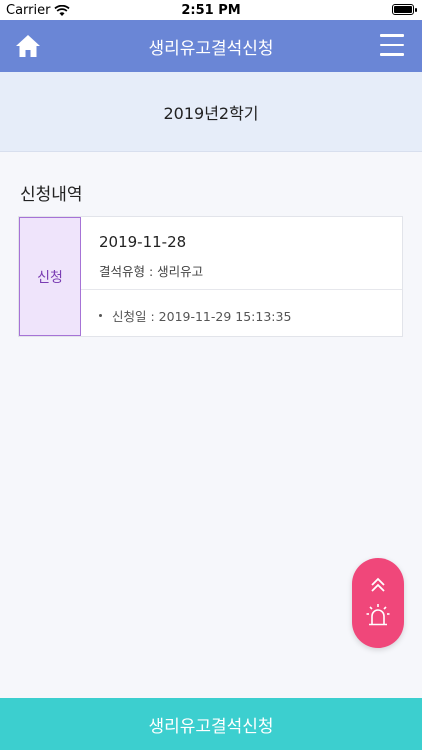 Image resolution: width=422 pixels, height=750 pixels. What do you see at coordinates (404, 9) in the screenshot?
I see `battery-icon` at bounding box center [404, 9].